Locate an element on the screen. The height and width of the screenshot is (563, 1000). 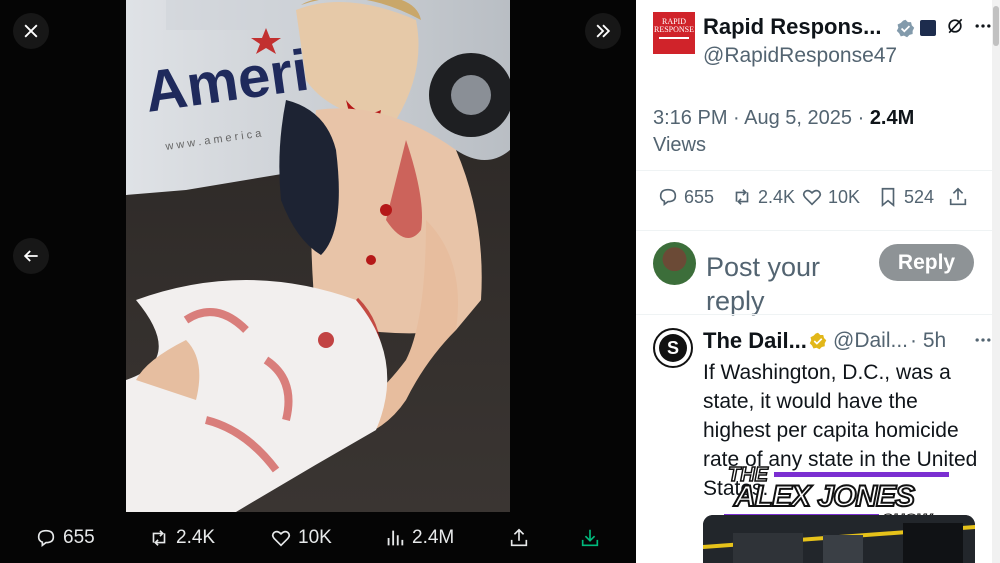
affiliate-badge-icon is located at coordinates (928, 28).